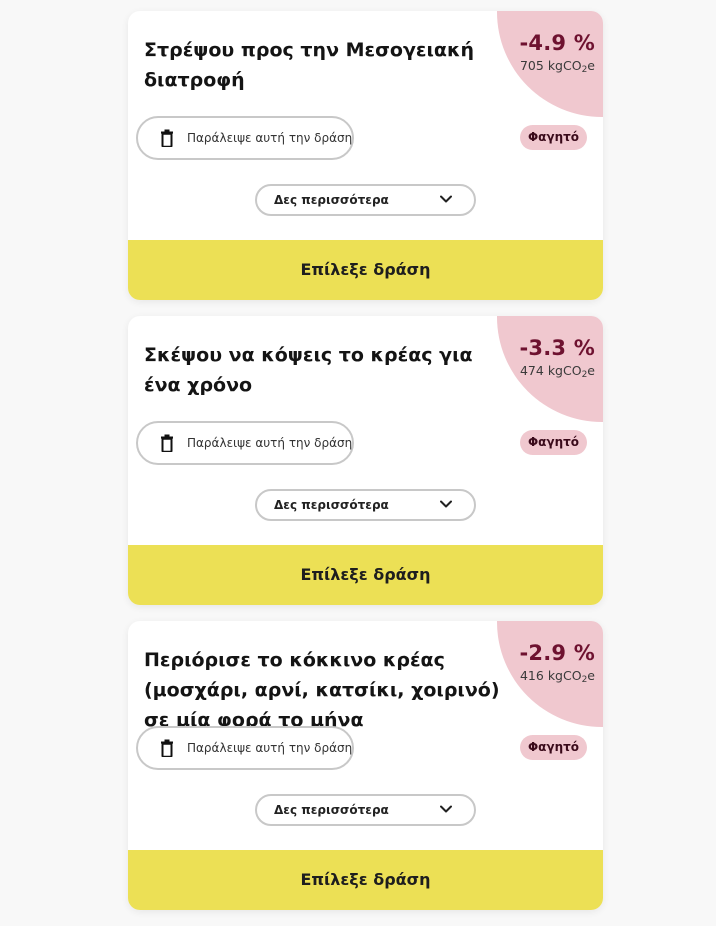  I want to click on action-title: Στρέψου προς την Μεσογειακή διατροφή, so click(309, 65).